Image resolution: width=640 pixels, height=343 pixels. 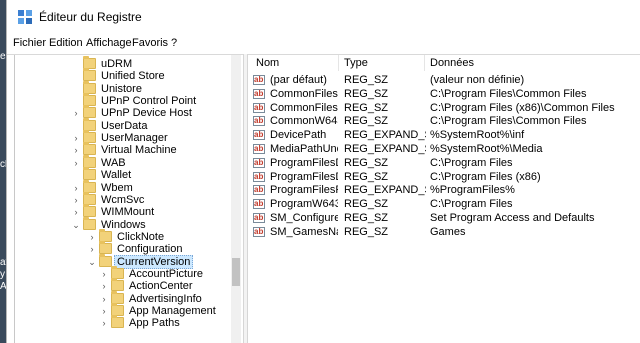 What do you see at coordinates (472, 190) in the screenshot?
I see `value-data: %ProgramFiles%` at bounding box center [472, 190].